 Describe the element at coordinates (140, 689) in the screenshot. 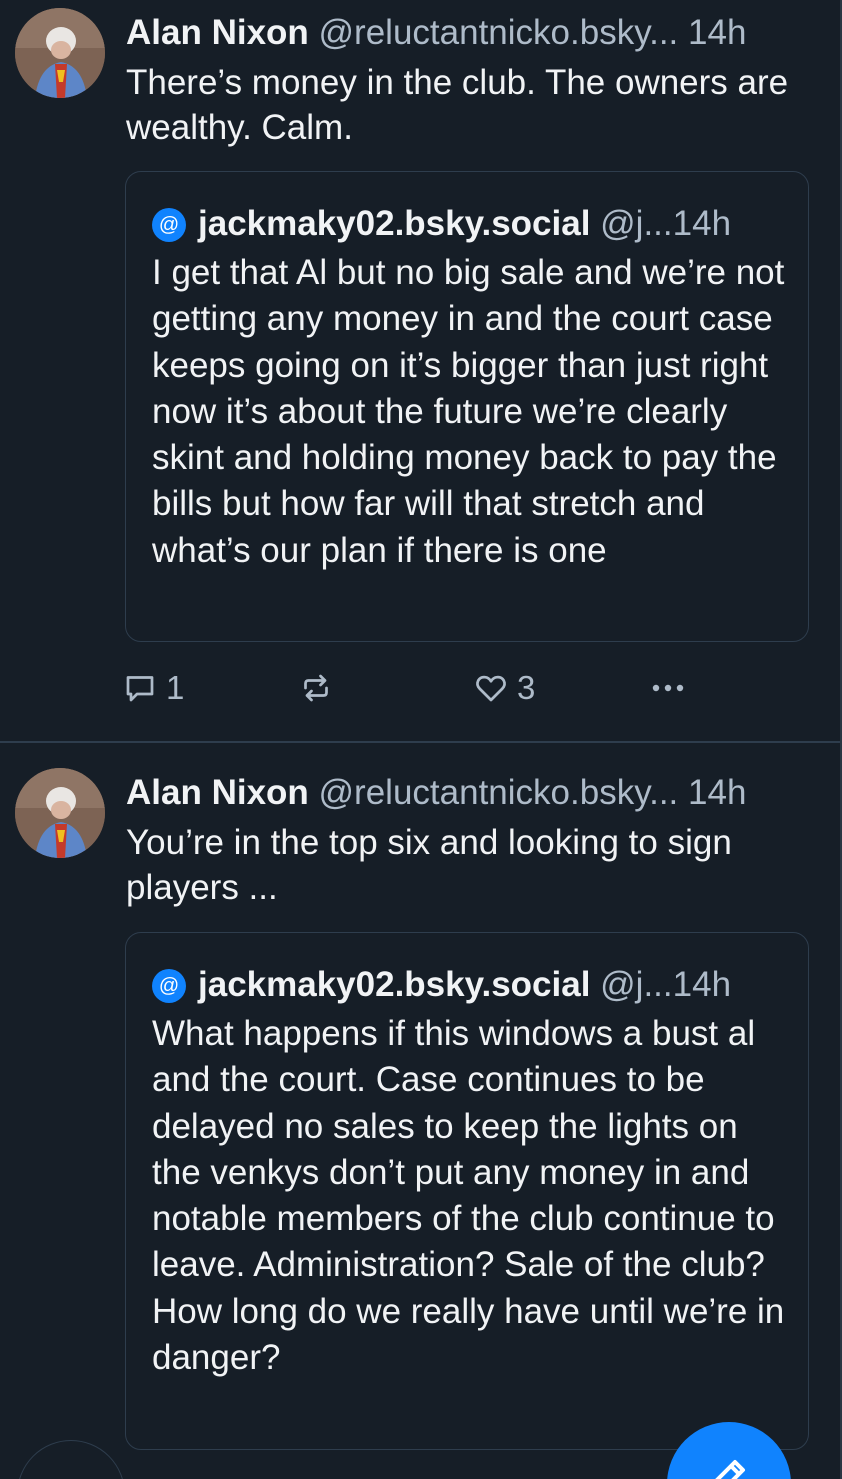

I see `reply-icon` at that location.